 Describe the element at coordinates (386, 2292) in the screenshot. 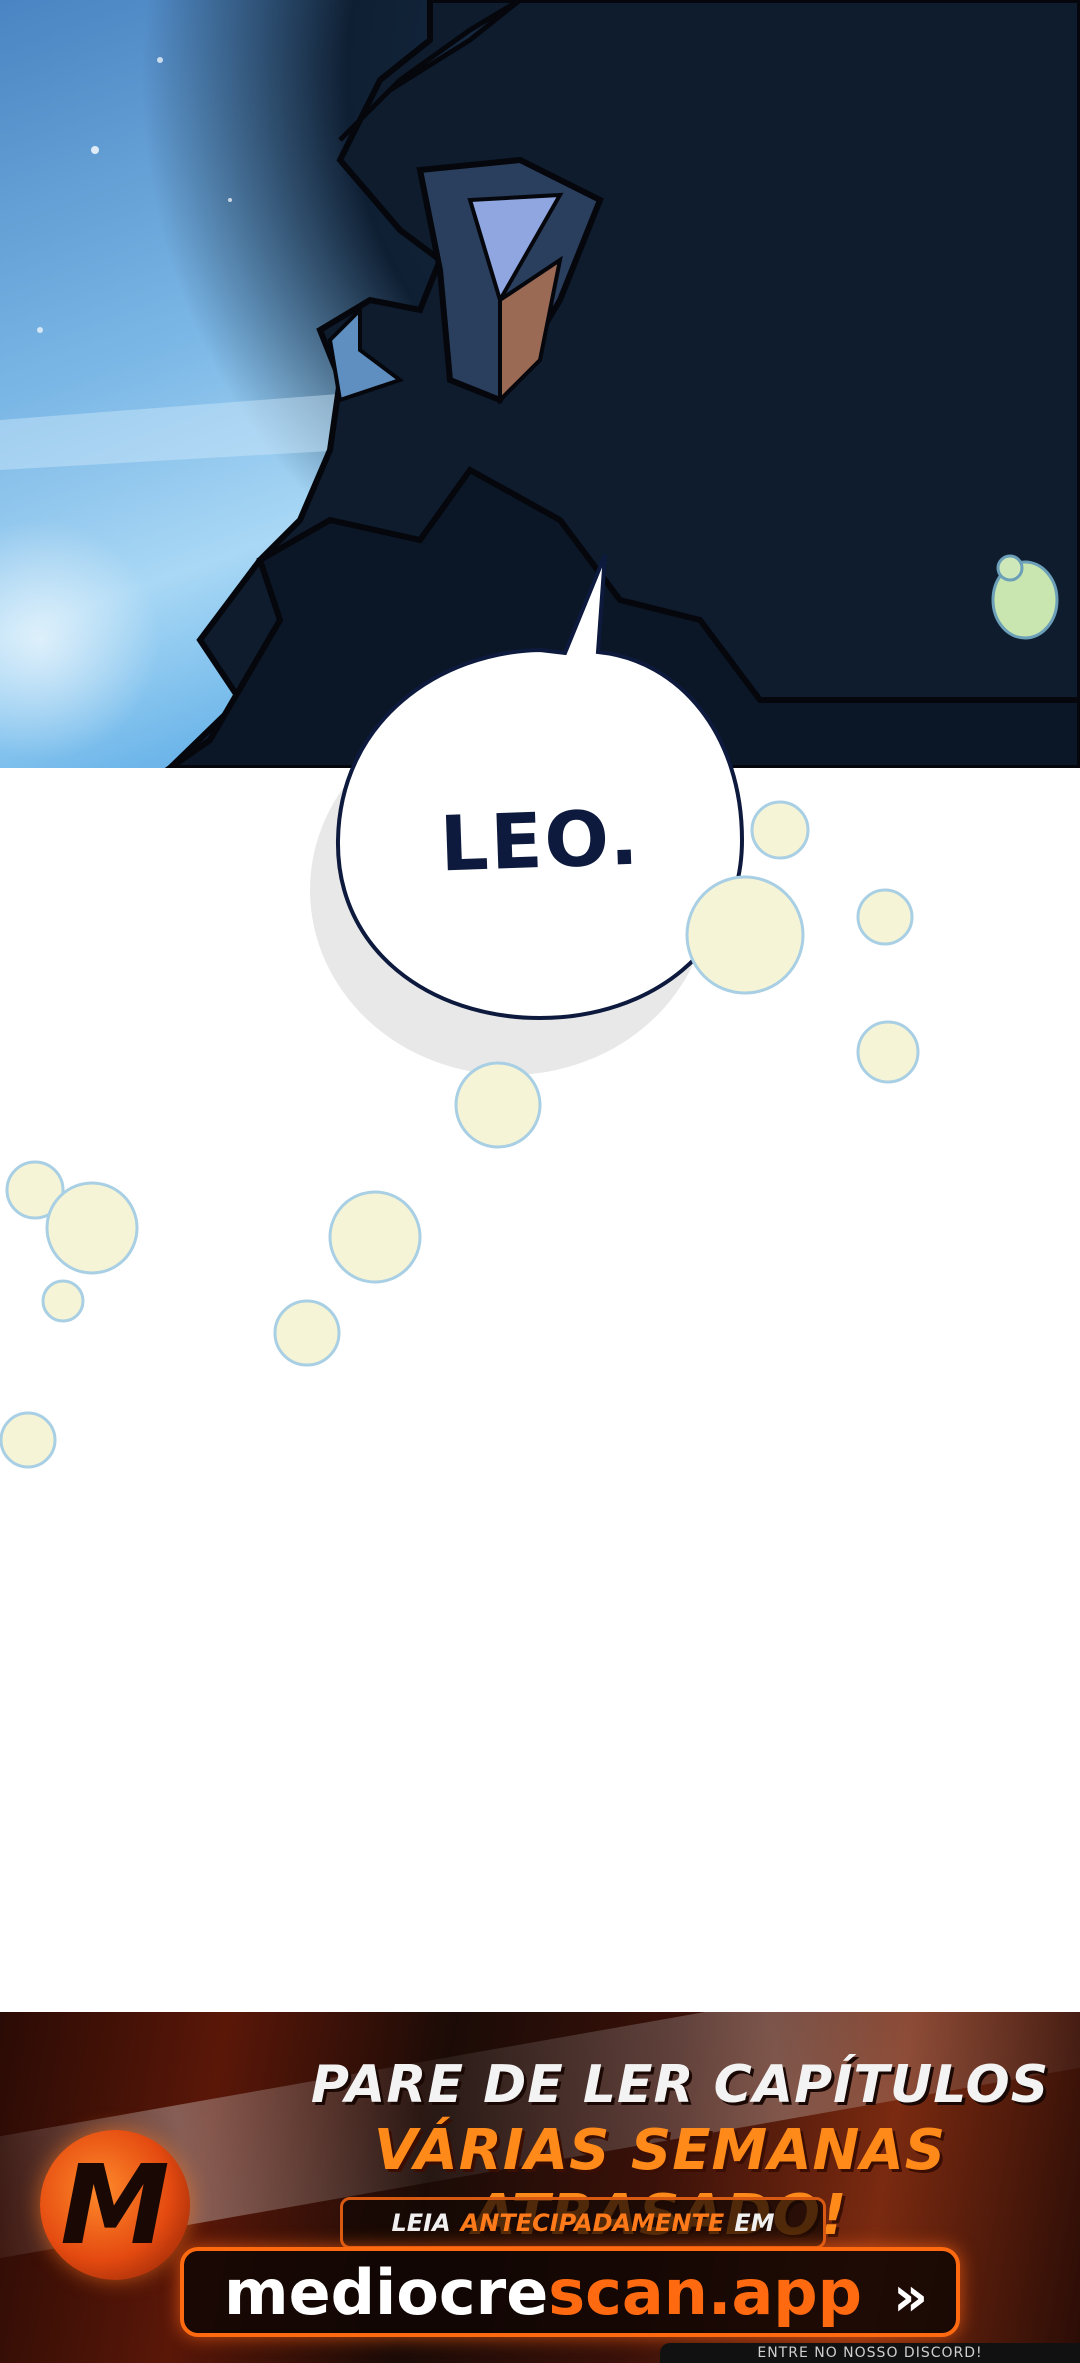

I see `url-part-mediocre: mediocre` at that location.